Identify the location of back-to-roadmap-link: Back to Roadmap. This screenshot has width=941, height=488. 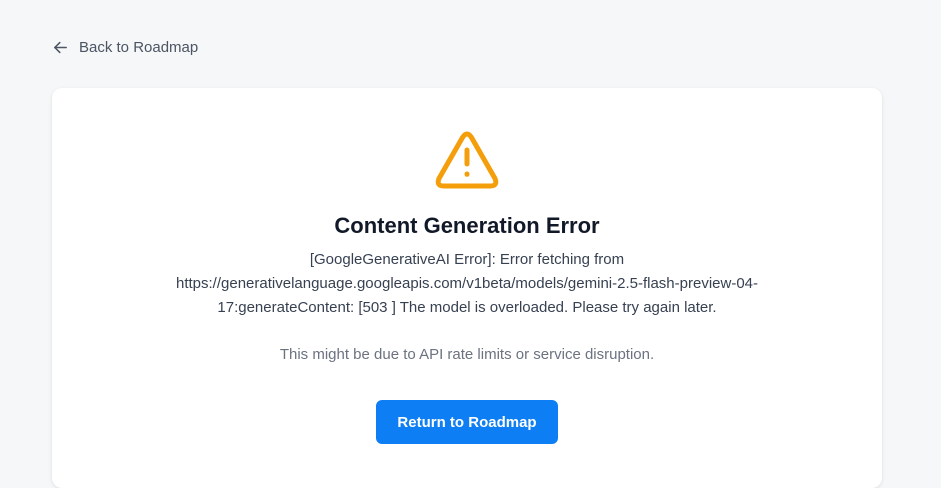
(125, 47).